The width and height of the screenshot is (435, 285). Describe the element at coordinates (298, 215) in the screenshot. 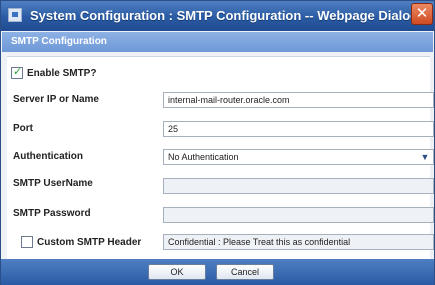

I see `smtp-password-input` at that location.